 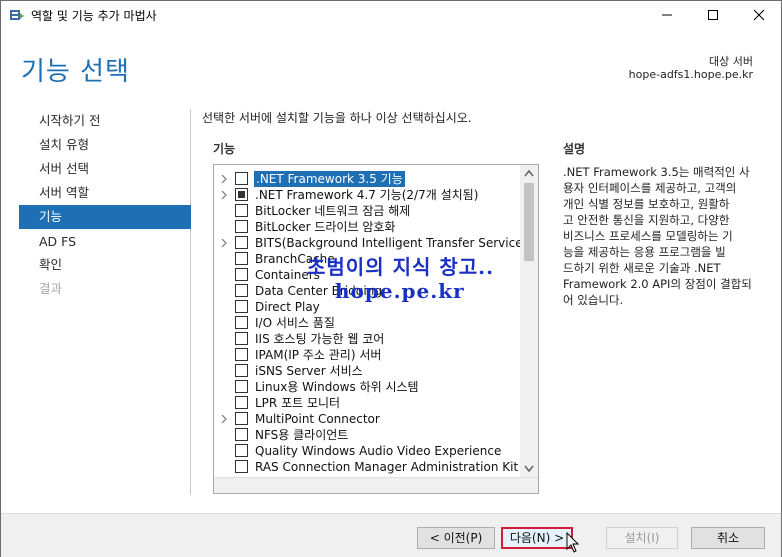 What do you see at coordinates (367, 403) in the screenshot?
I see `feature-row: LPR 포트 모니터` at bounding box center [367, 403].